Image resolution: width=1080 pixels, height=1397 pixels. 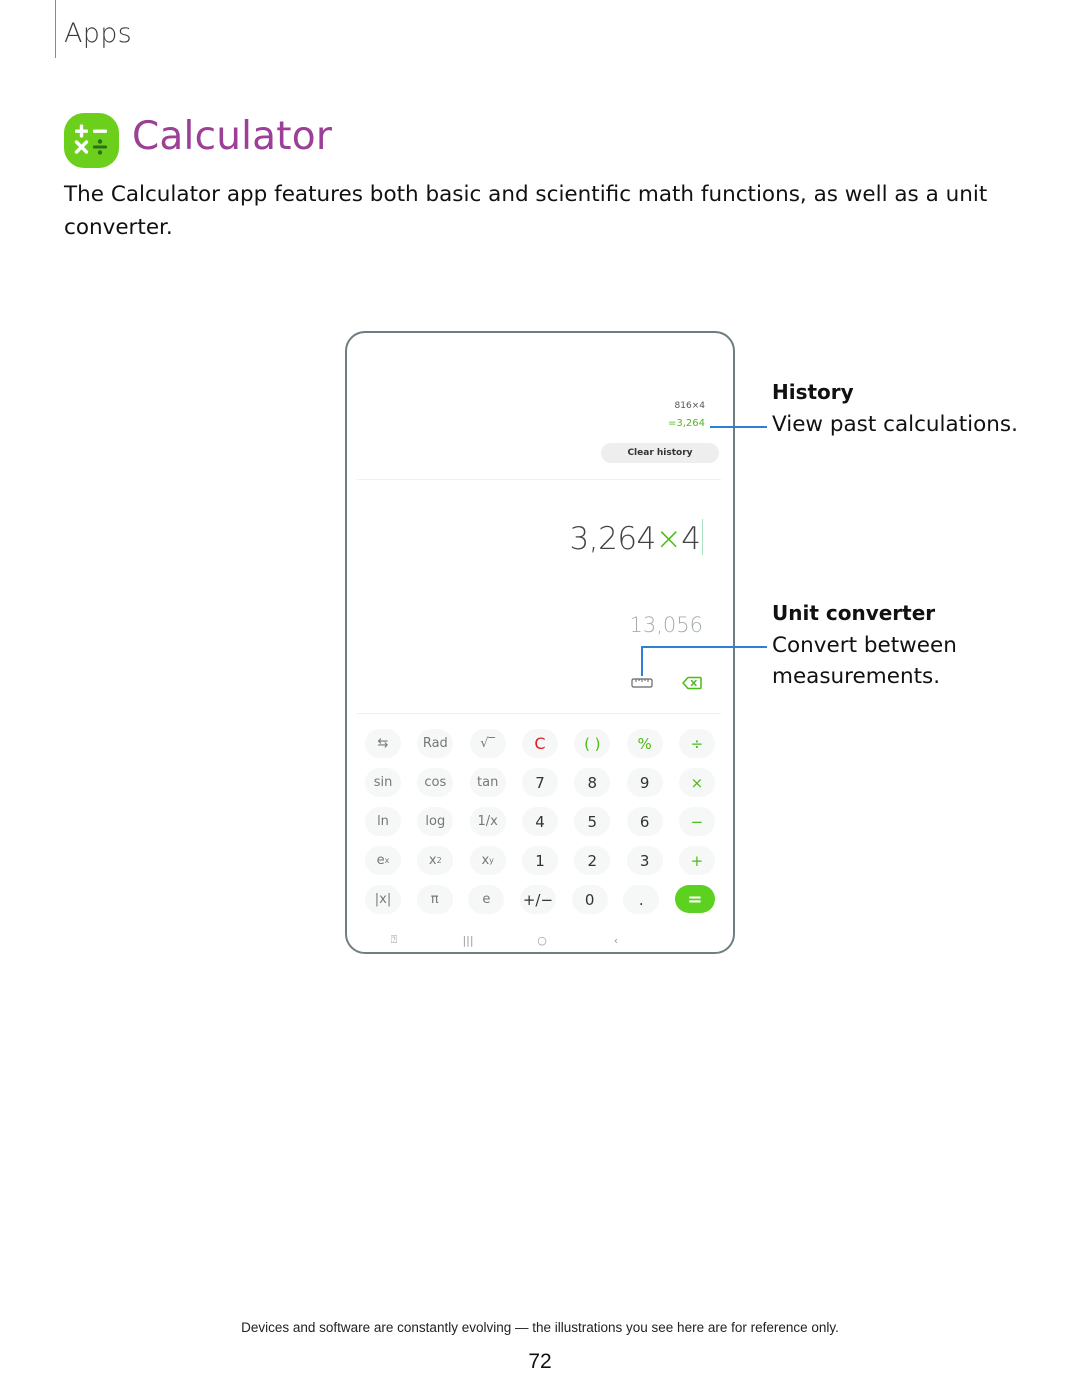 I want to click on keypad-row: e x x 2 x y 1 2 3 +, so click(x=540, y=862).